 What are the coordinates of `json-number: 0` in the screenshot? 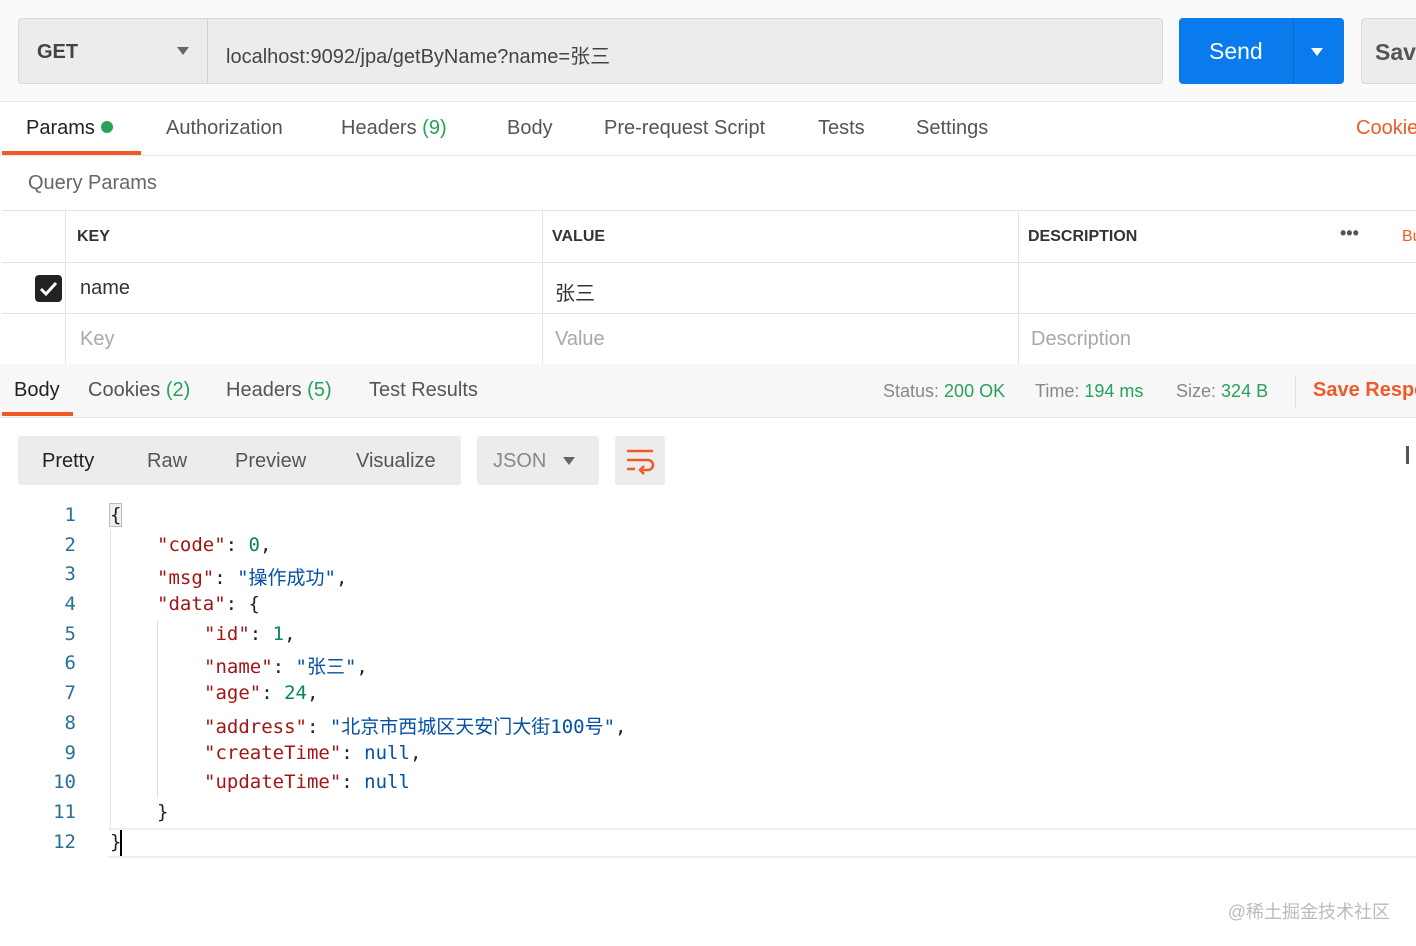 It's located at (254, 544).